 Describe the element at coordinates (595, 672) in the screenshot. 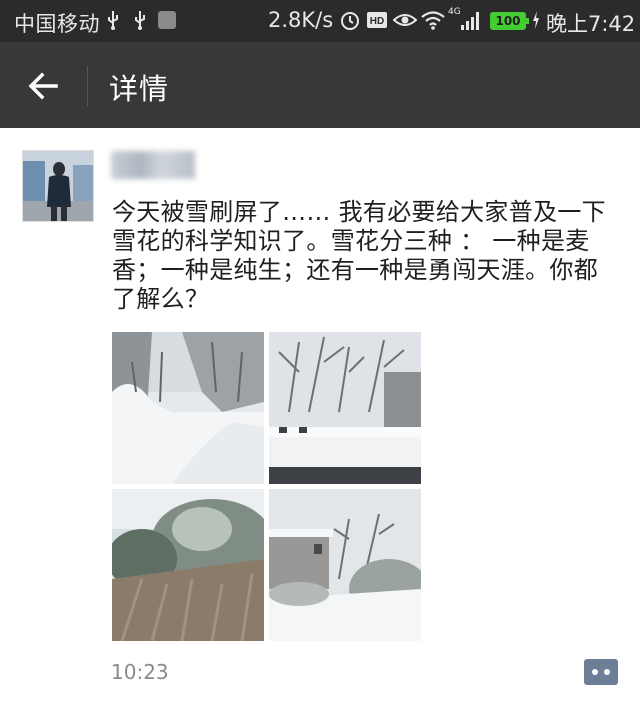

I see `comment-icon` at that location.